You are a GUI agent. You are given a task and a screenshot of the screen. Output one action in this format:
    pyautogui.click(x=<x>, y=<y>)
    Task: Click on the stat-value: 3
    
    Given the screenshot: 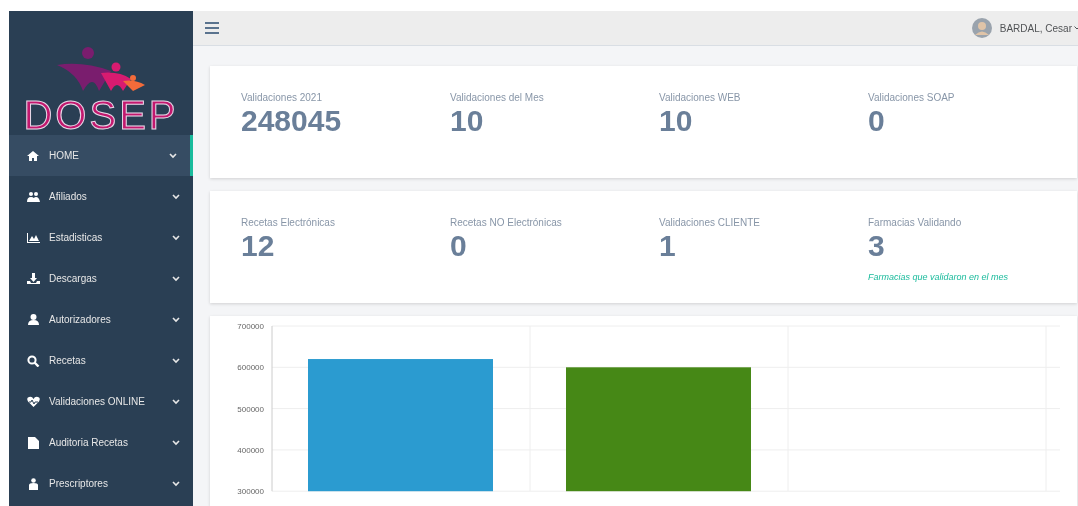 What is the action you would take?
    pyautogui.click(x=877, y=246)
    